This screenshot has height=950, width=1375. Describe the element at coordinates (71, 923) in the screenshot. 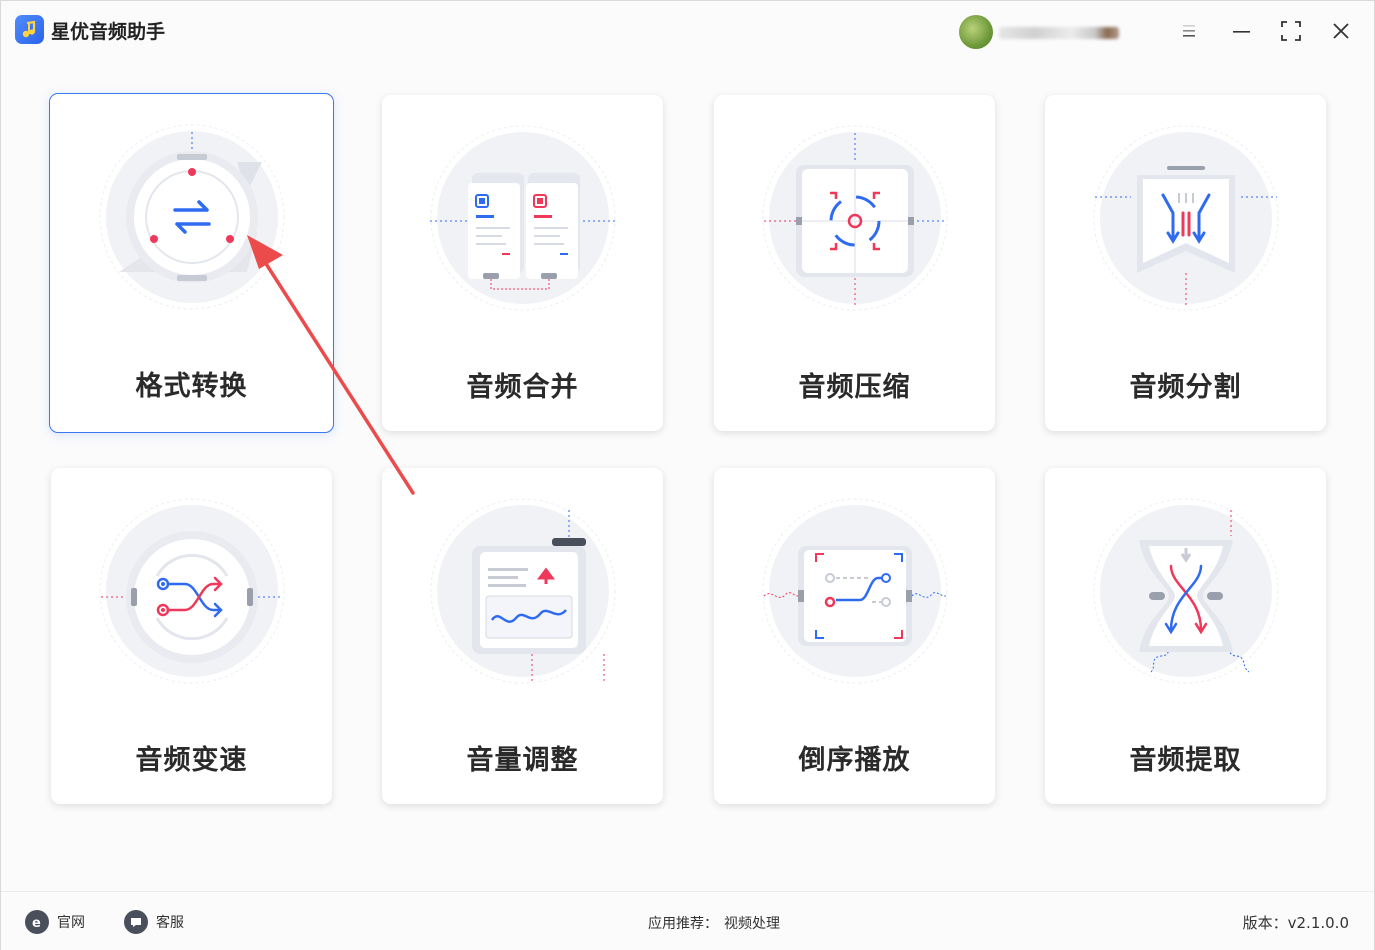

I see `website-label: 官网` at that location.